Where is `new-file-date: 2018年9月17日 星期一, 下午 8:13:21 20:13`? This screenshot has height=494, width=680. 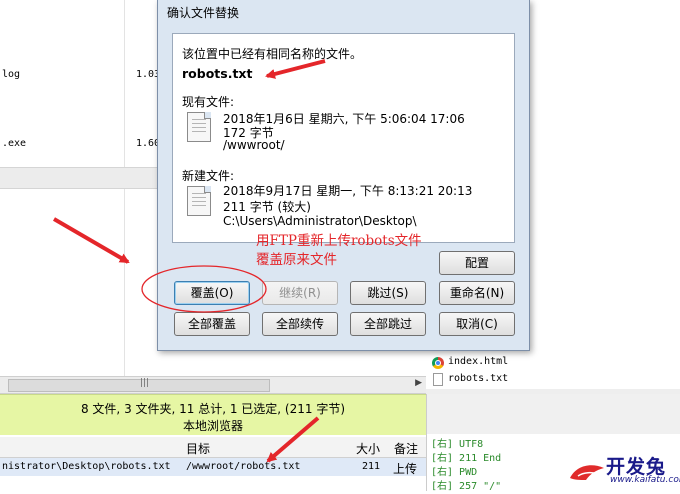
new-file-date: 2018年9月17日 星期一, 下午 8:13:21 20:13 is located at coordinates (348, 191).